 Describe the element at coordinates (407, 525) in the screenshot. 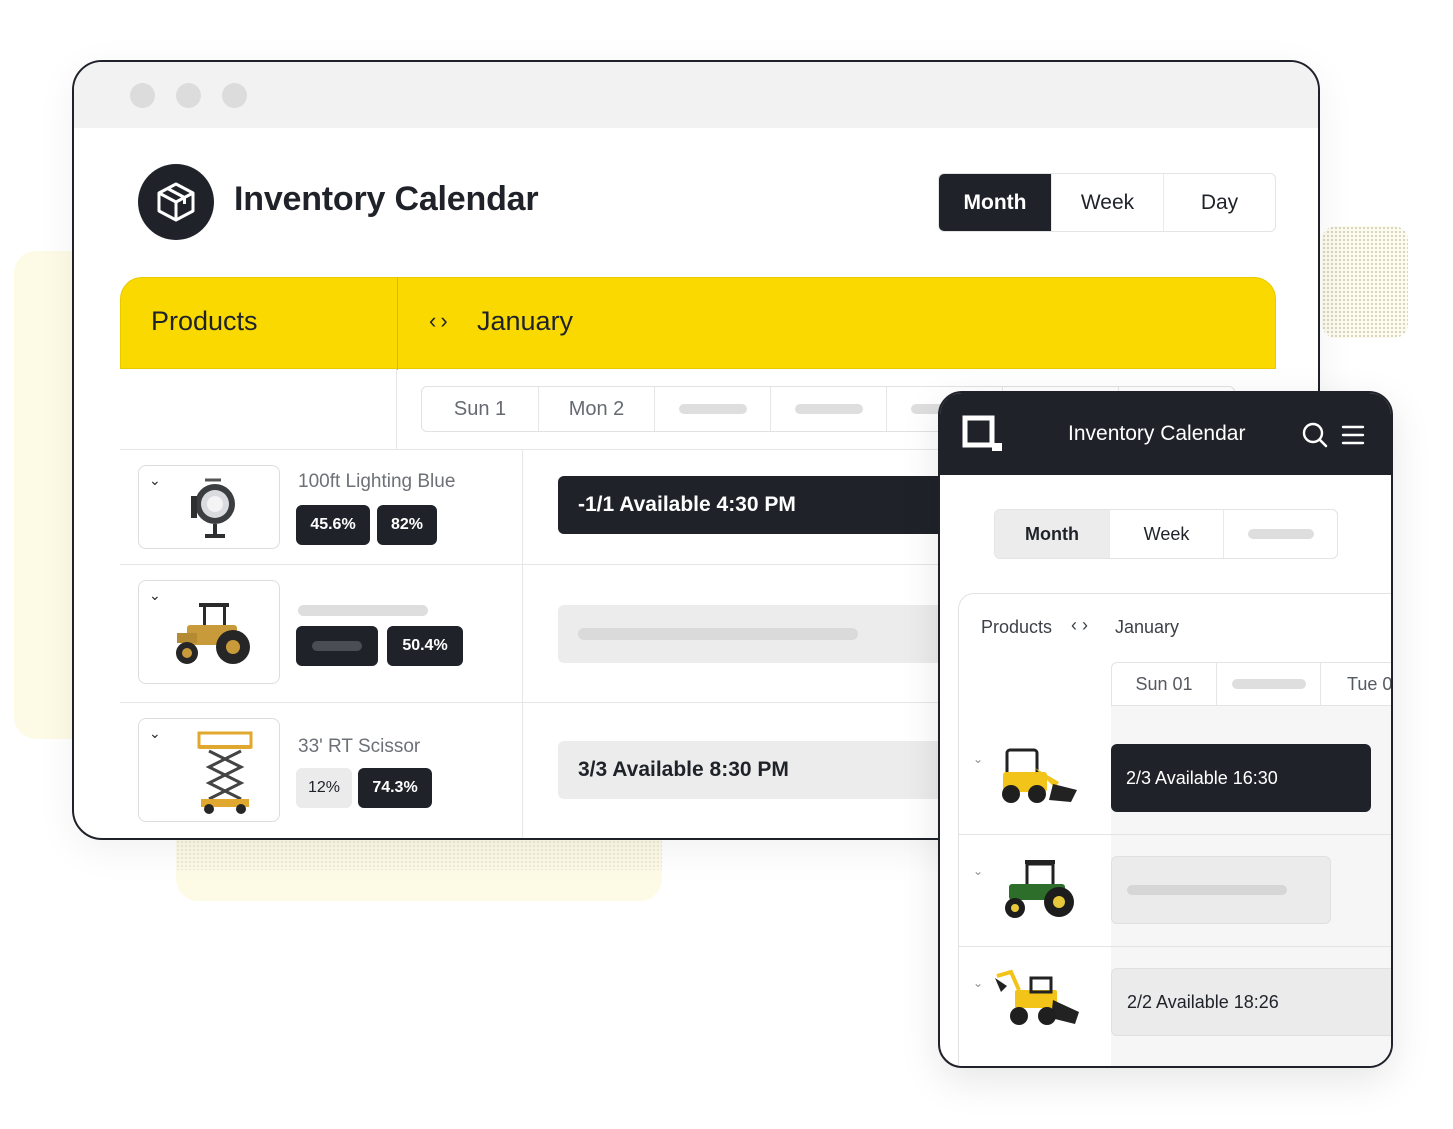

I see `utilization-badge: 82%` at that location.